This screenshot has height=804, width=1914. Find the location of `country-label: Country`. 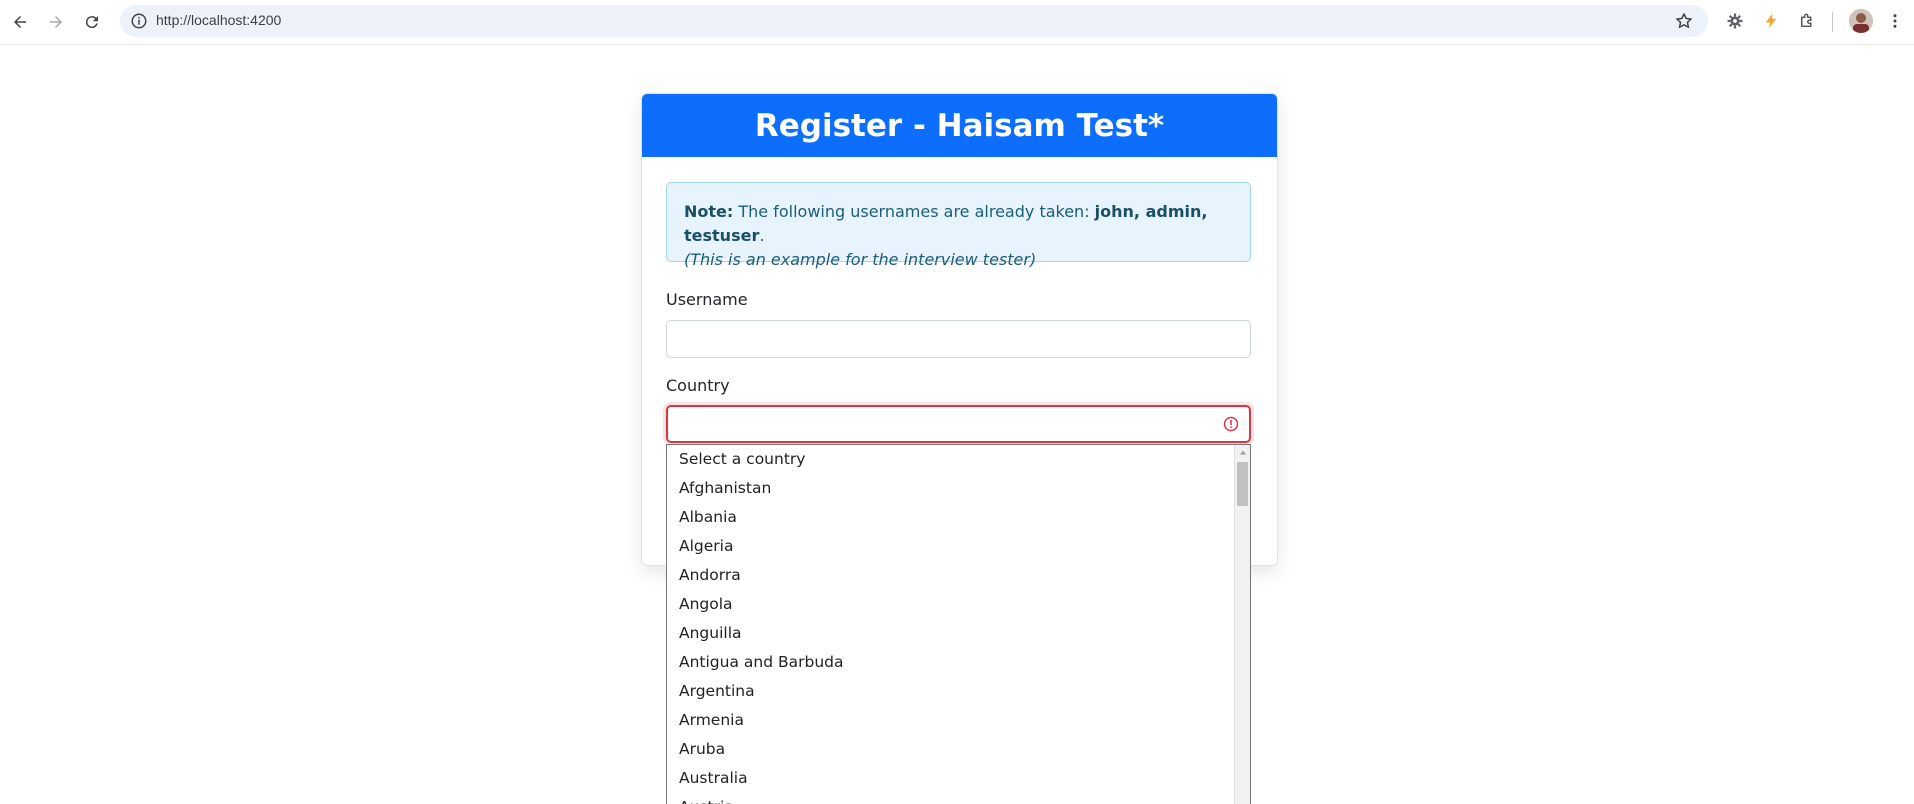

country-label: Country is located at coordinates (698, 385).